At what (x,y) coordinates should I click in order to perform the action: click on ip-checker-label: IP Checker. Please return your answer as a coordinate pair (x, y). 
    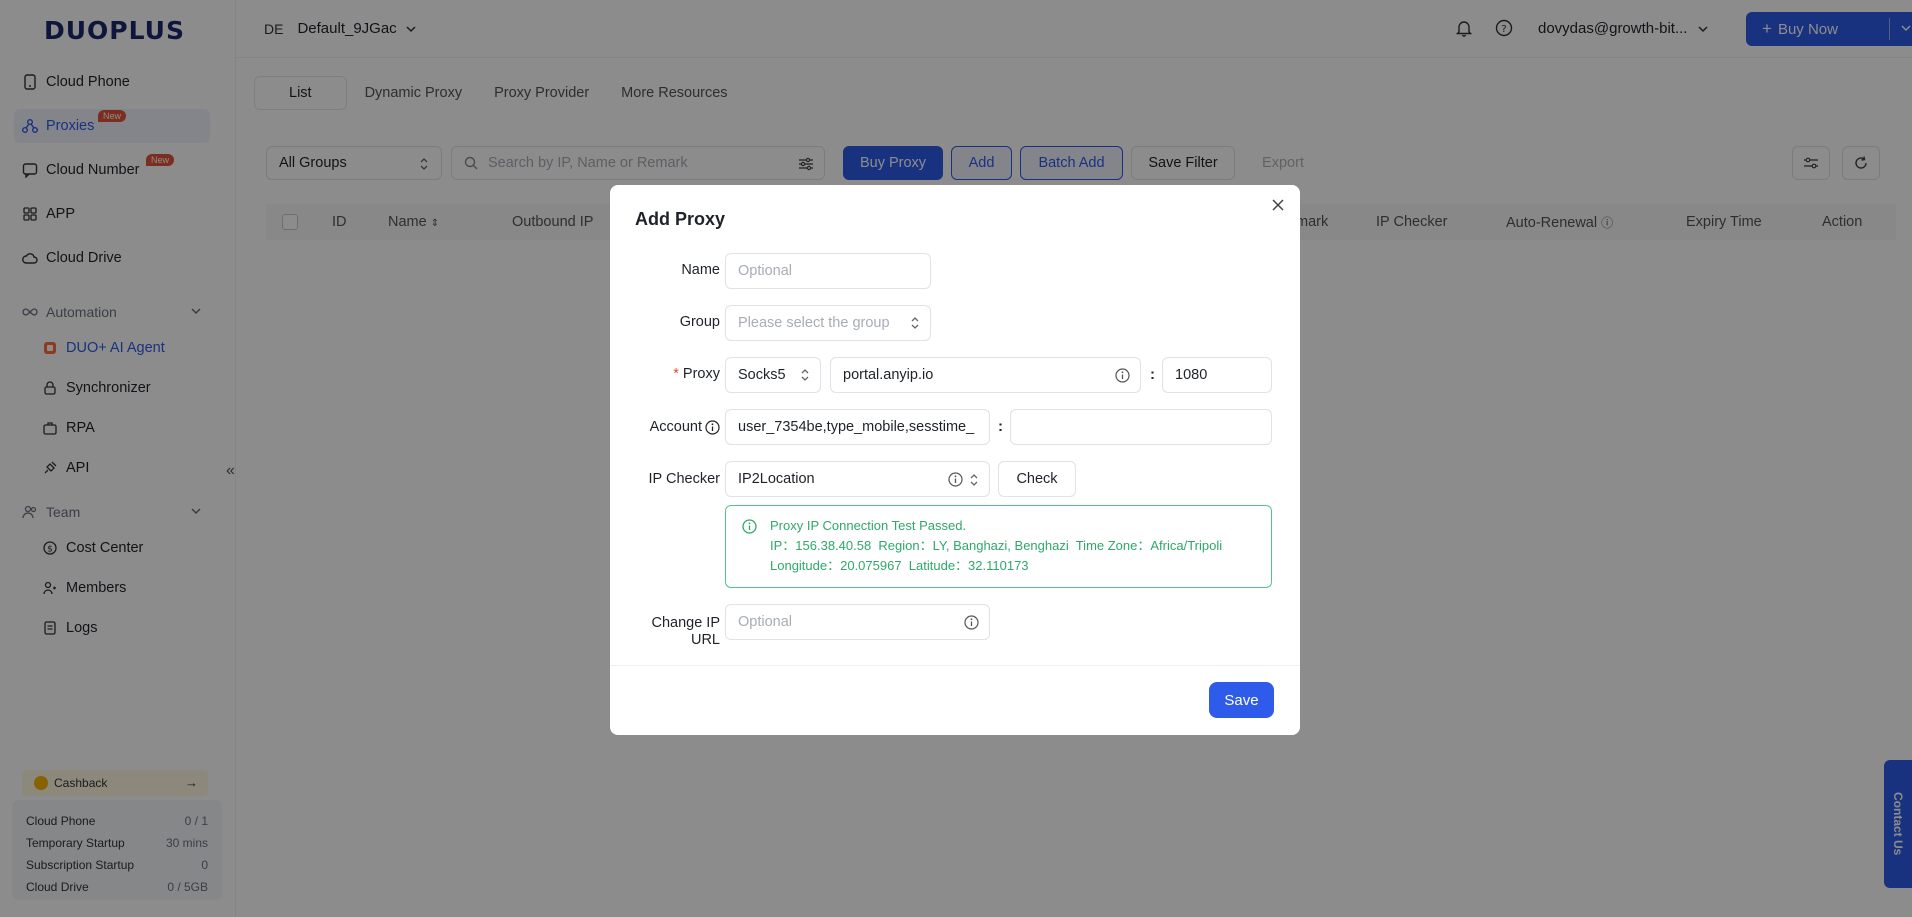
    Looking at the image, I should click on (684, 479).